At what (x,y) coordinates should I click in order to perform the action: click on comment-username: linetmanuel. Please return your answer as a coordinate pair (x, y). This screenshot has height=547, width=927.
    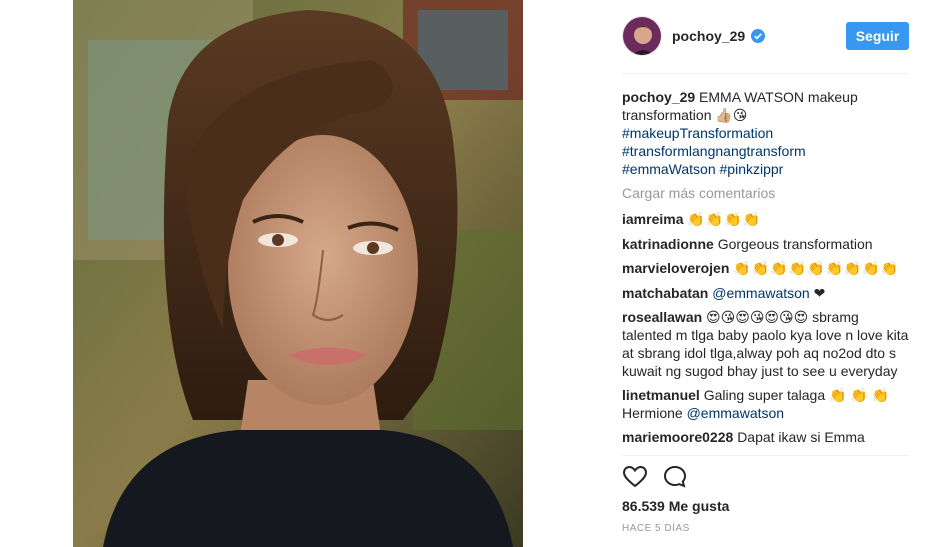
    Looking at the image, I should click on (661, 395).